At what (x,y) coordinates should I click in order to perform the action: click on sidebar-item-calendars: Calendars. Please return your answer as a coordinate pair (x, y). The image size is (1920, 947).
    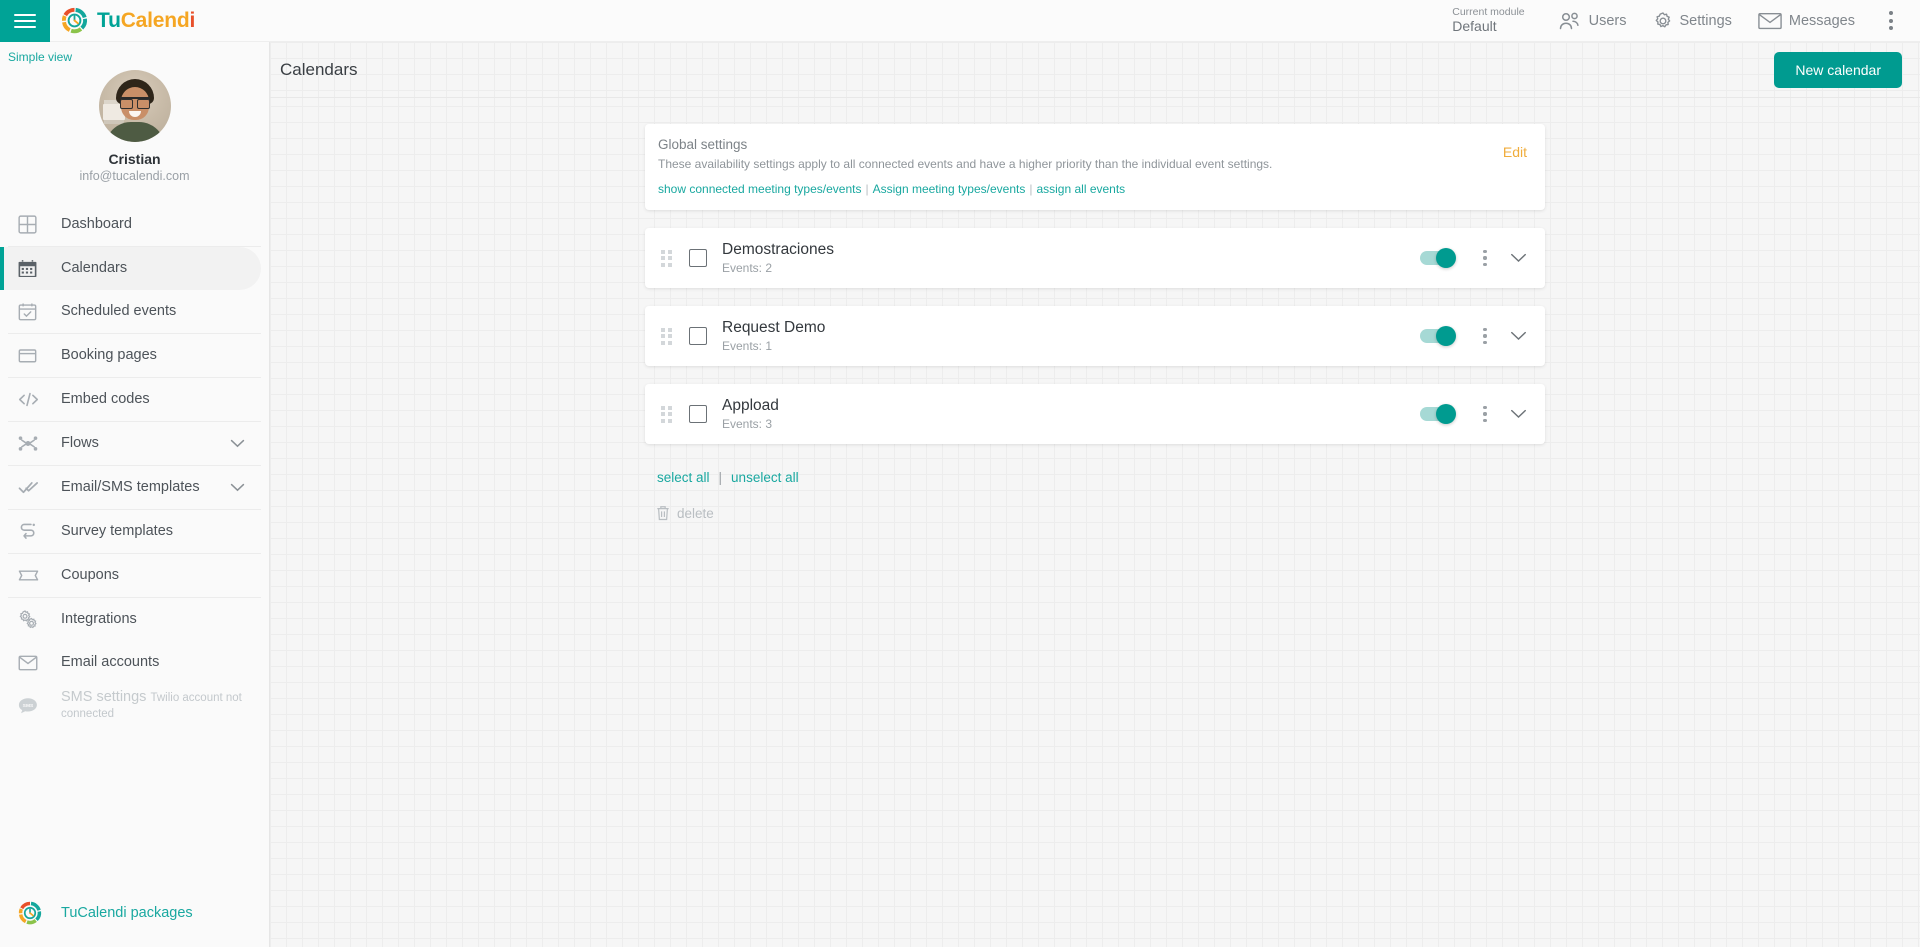
    Looking at the image, I should click on (130, 268).